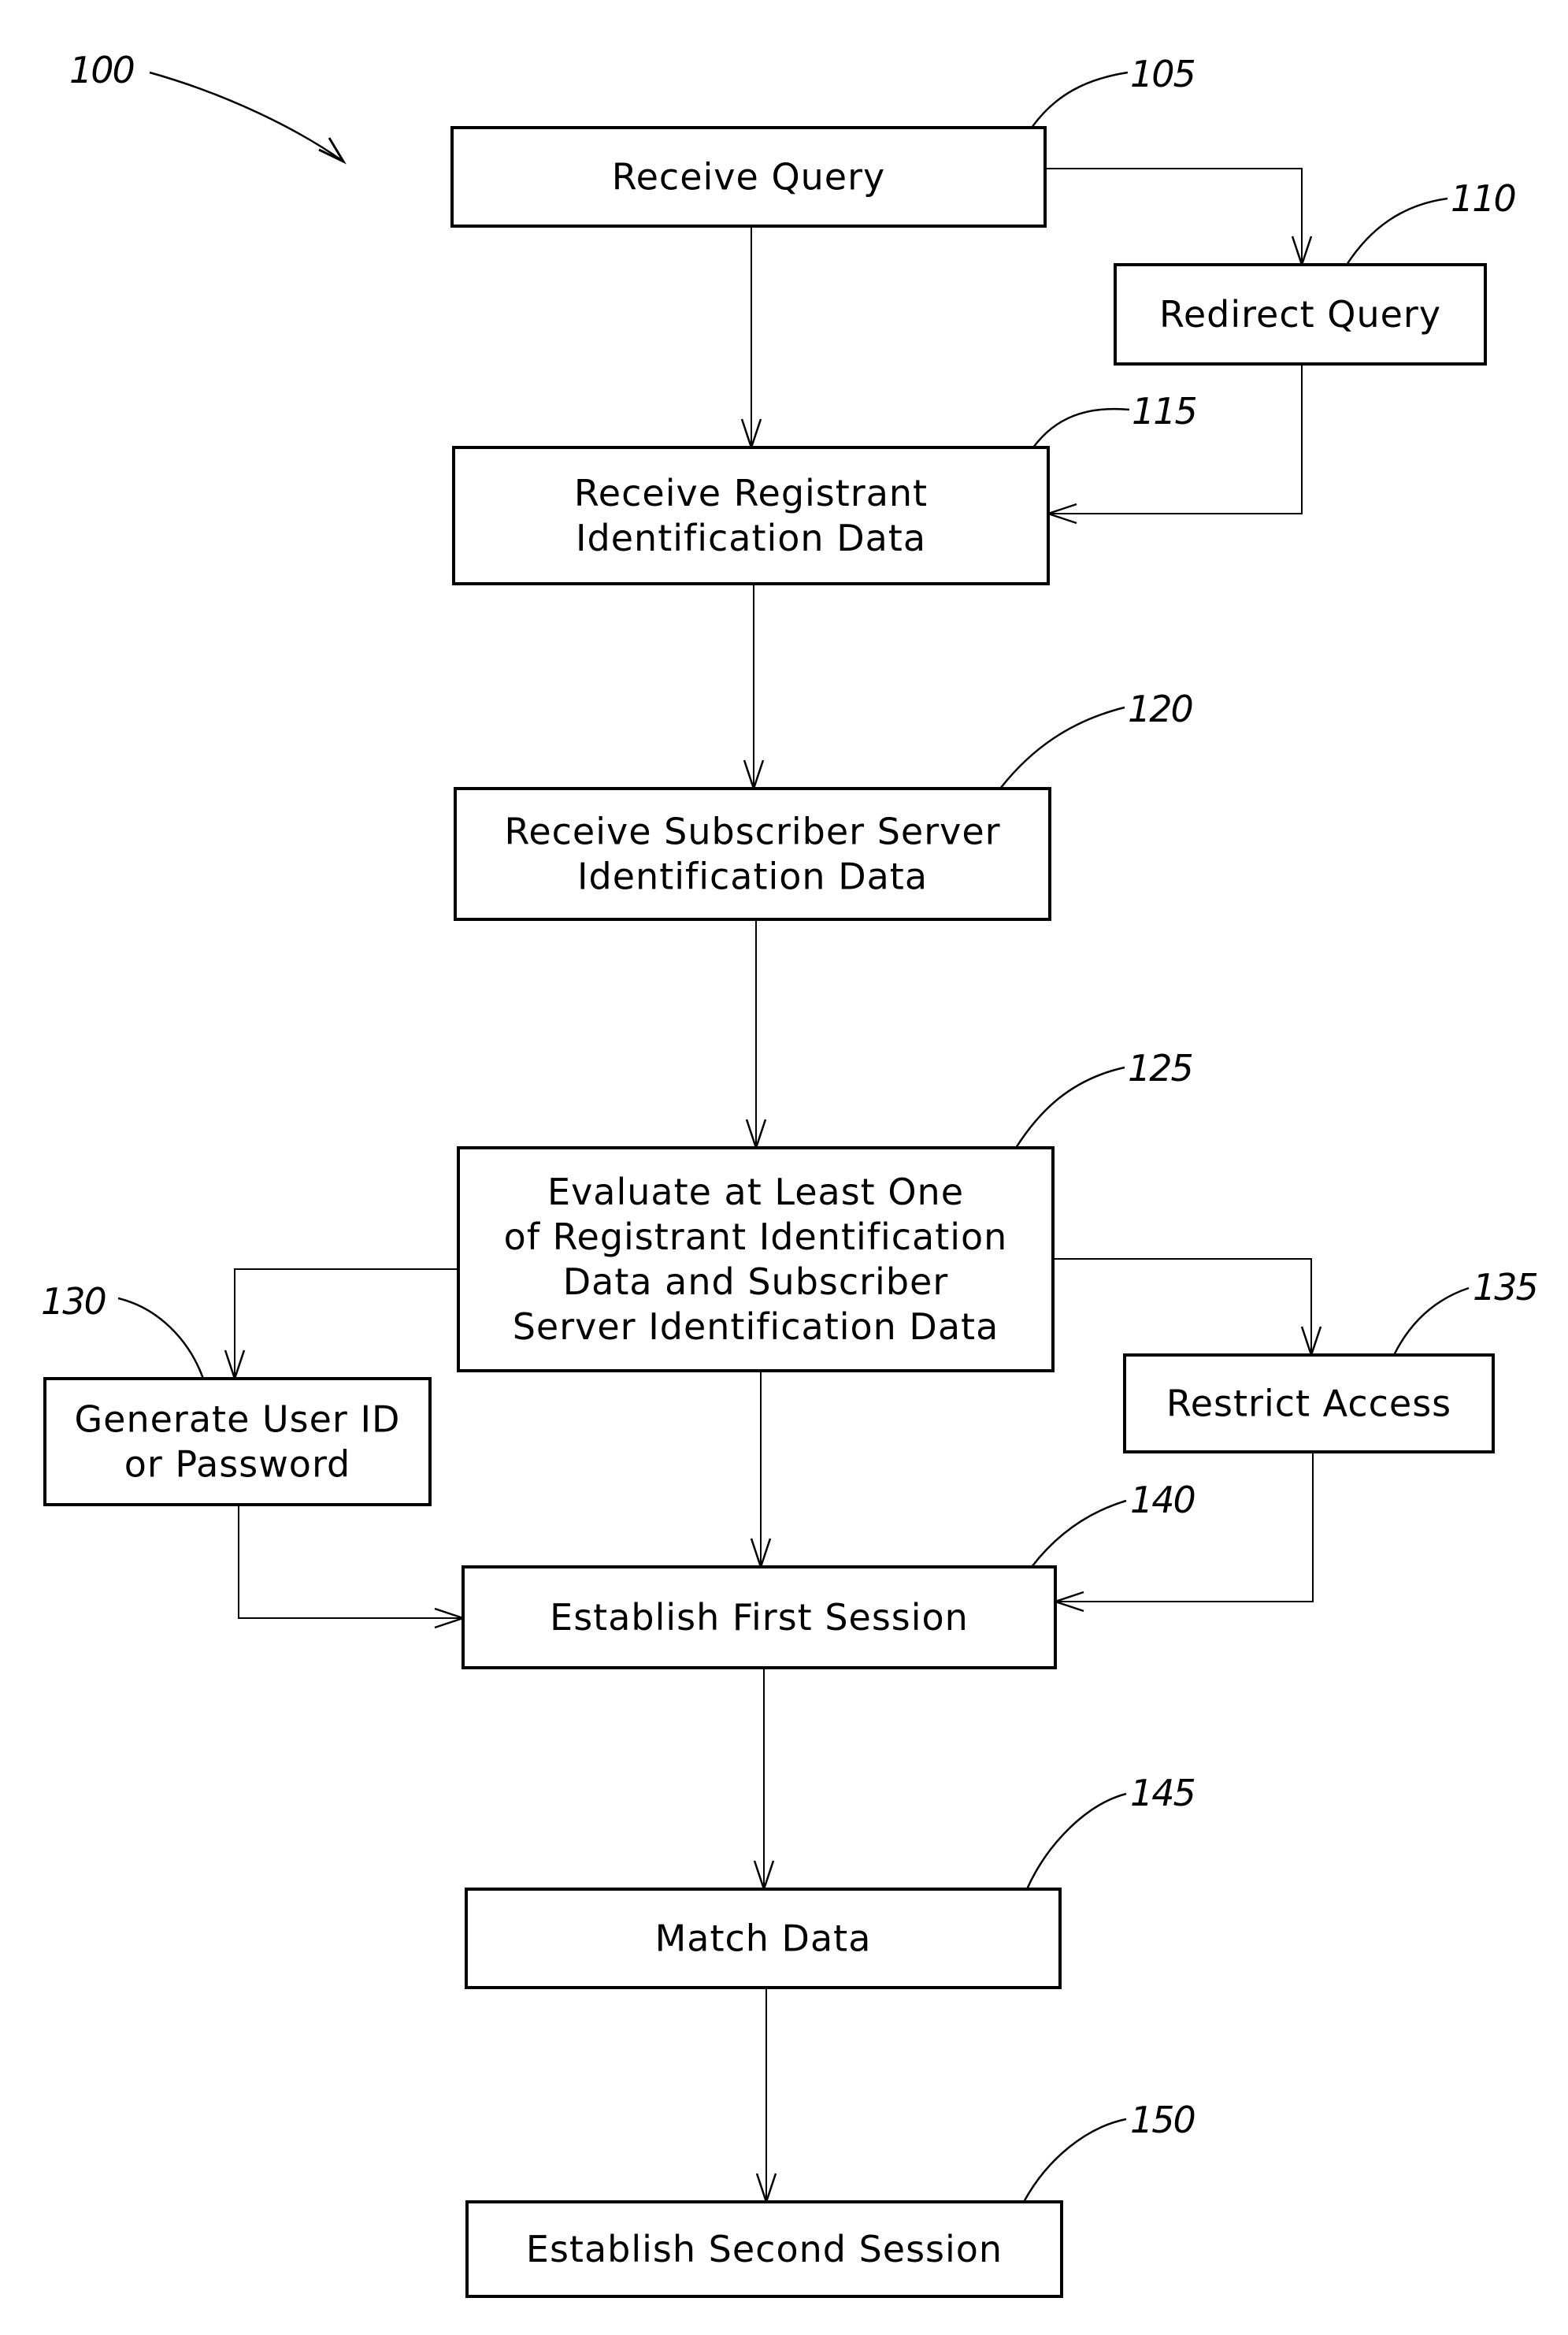 This screenshot has width=1568, height=2335. I want to click on step-label-line: Receive Registrant, so click(751, 493).